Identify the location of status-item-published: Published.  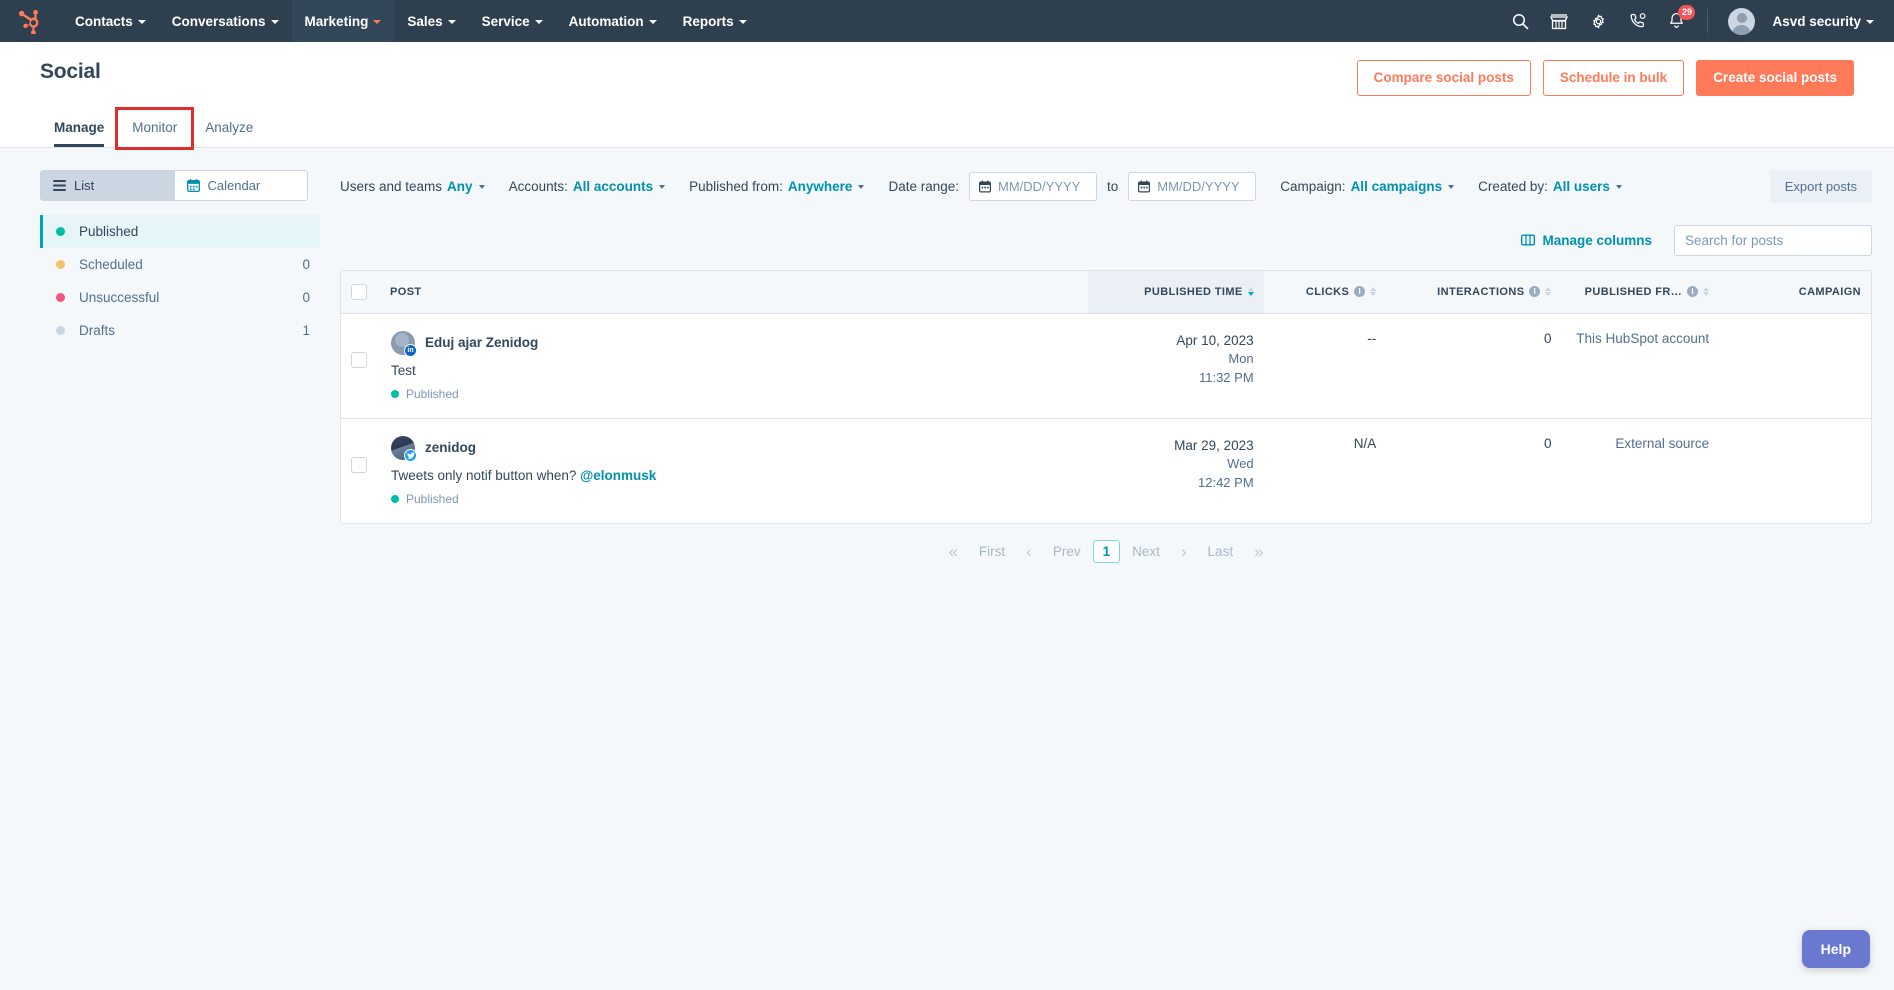
(180, 231).